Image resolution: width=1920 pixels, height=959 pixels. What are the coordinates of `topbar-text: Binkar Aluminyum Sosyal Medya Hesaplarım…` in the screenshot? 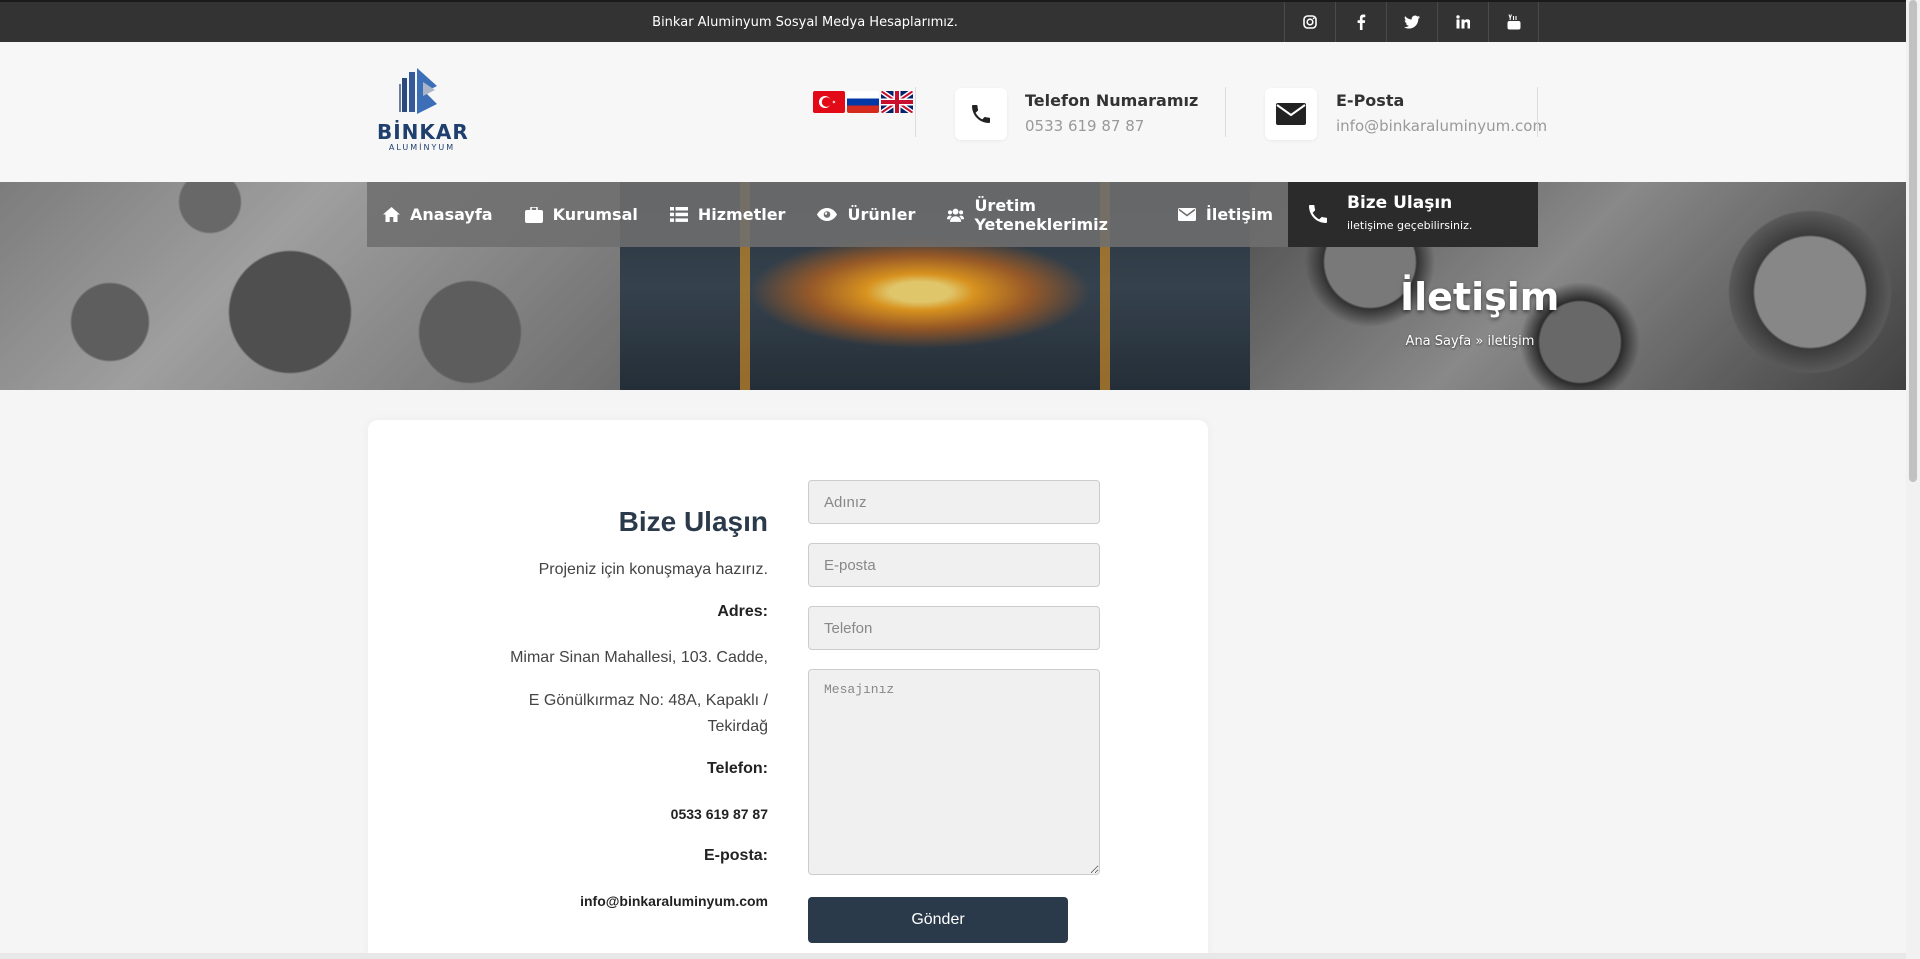 It's located at (805, 22).